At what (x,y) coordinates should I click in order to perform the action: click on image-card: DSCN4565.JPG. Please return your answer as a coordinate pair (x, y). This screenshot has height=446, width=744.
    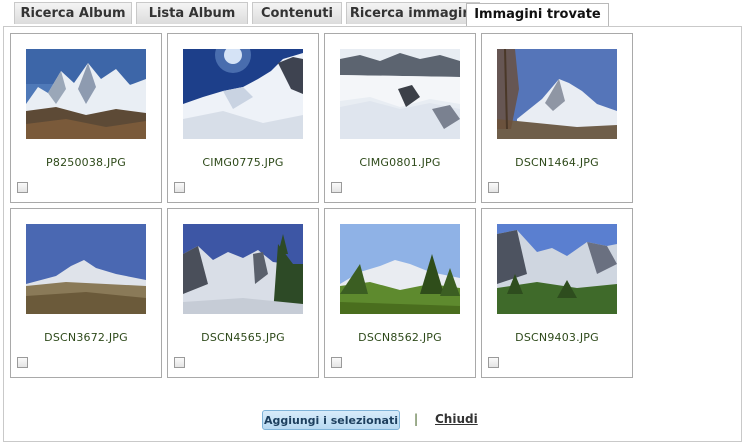
    Looking at the image, I should click on (243, 293).